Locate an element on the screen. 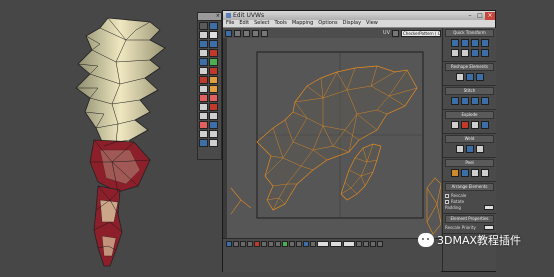 The width and height of the screenshot is (554, 277). menu-select: Select is located at coordinates (261, 23).